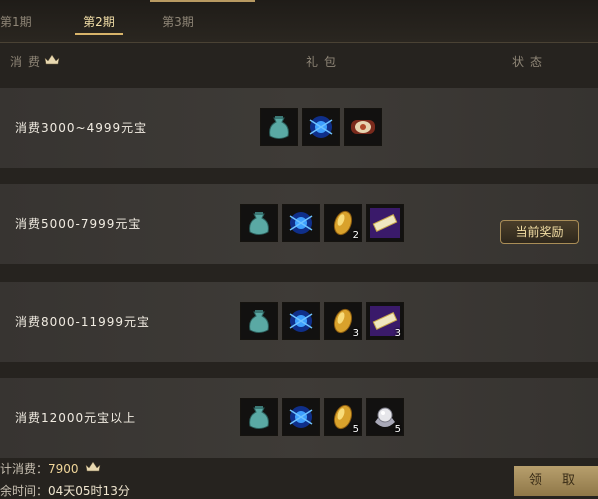  What do you see at coordinates (539, 232) in the screenshot?
I see `current-reward-badge: 当前奖励` at bounding box center [539, 232].